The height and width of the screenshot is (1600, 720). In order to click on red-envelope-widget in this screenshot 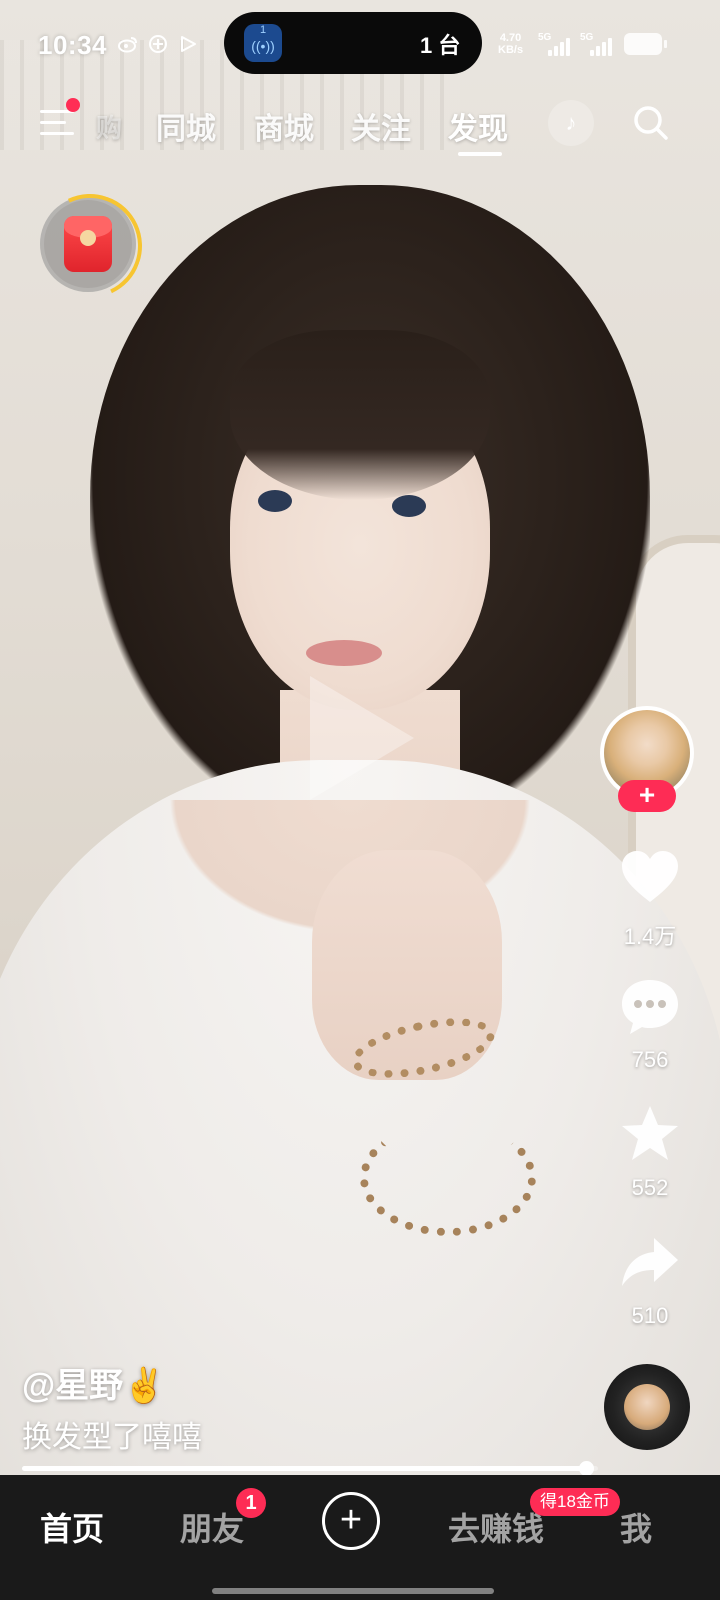, I will do `click(88, 244)`.